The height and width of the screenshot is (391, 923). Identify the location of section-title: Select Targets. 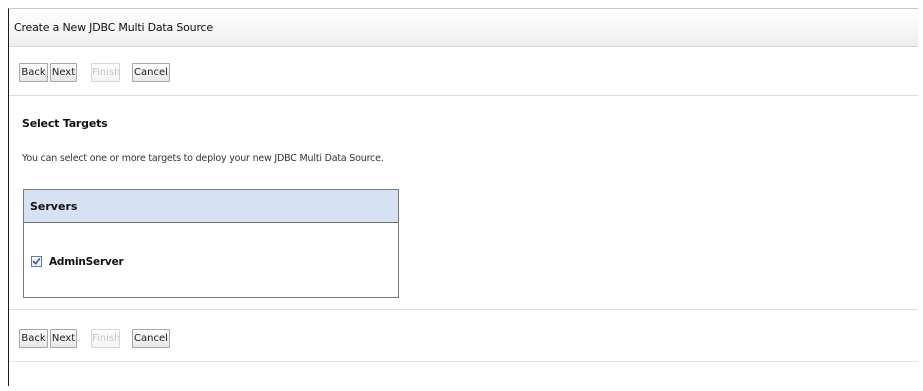
(65, 123).